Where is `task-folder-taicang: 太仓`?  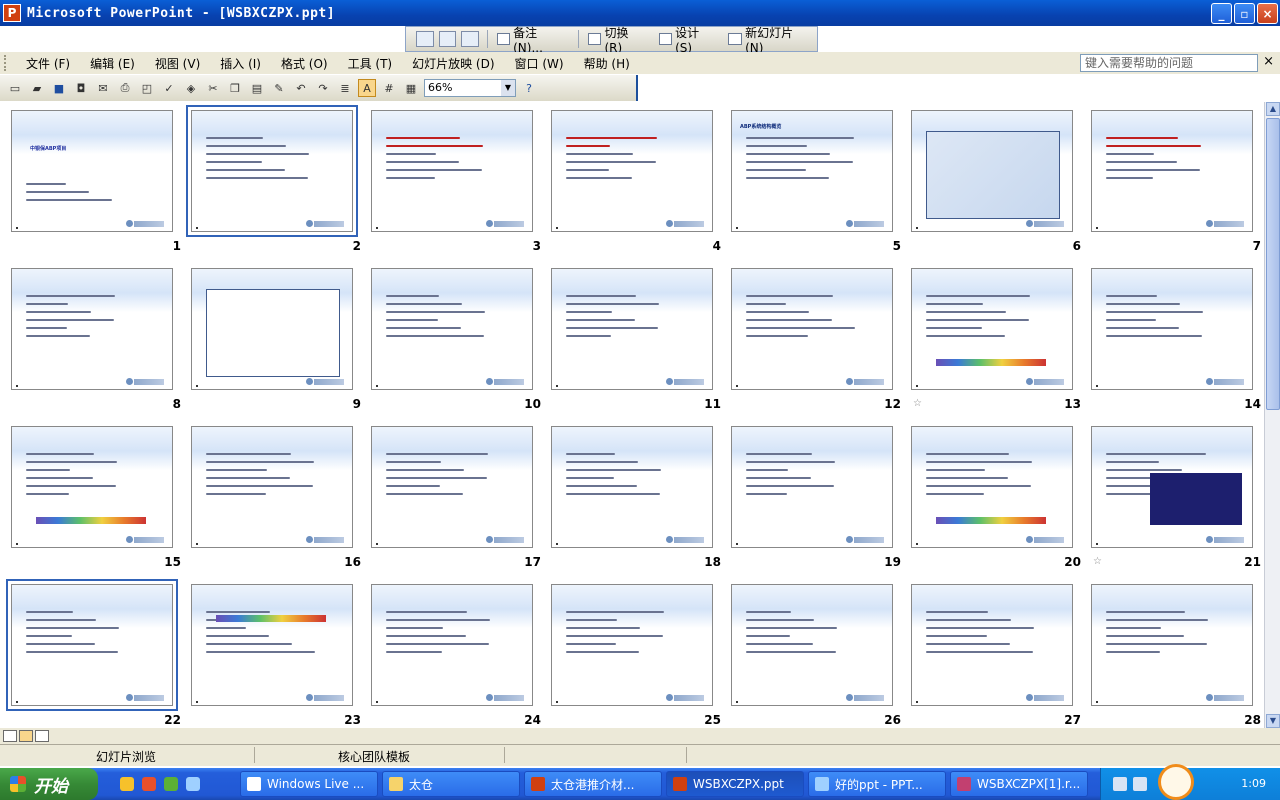 task-folder-taicang: 太仓 is located at coordinates (451, 784).